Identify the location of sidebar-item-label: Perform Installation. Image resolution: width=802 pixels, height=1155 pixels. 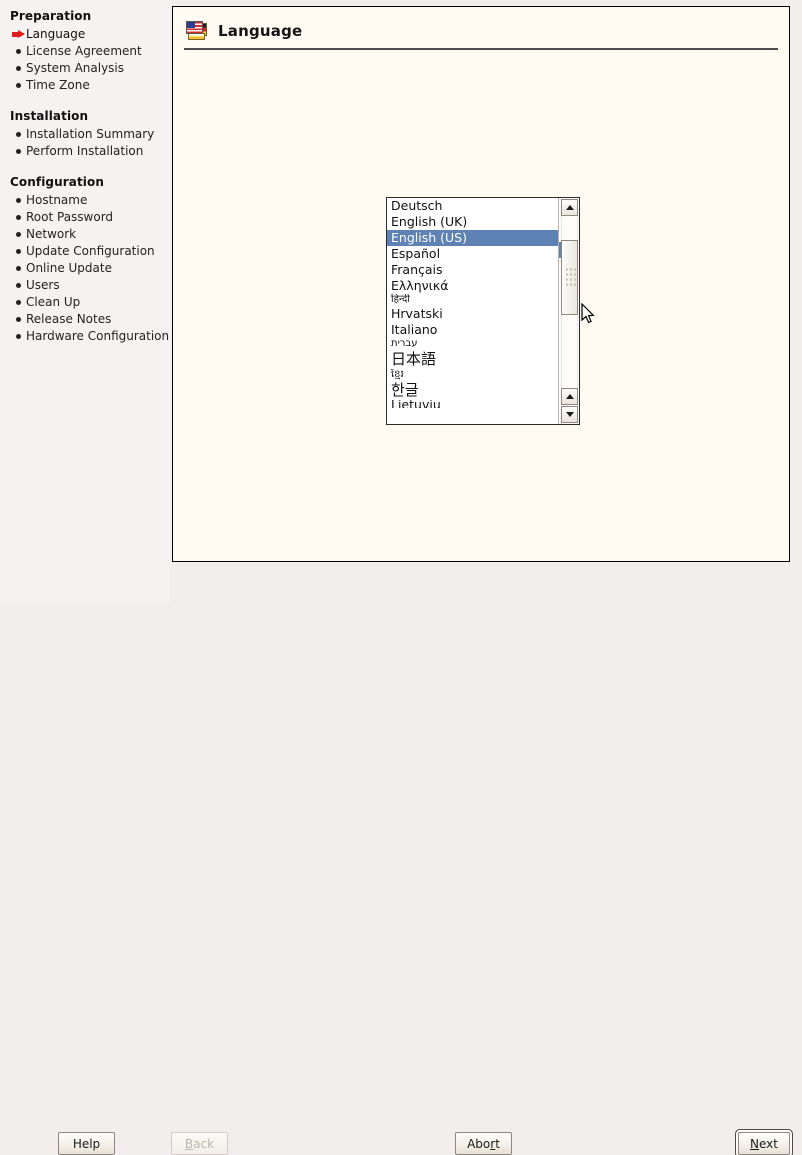
(85, 150).